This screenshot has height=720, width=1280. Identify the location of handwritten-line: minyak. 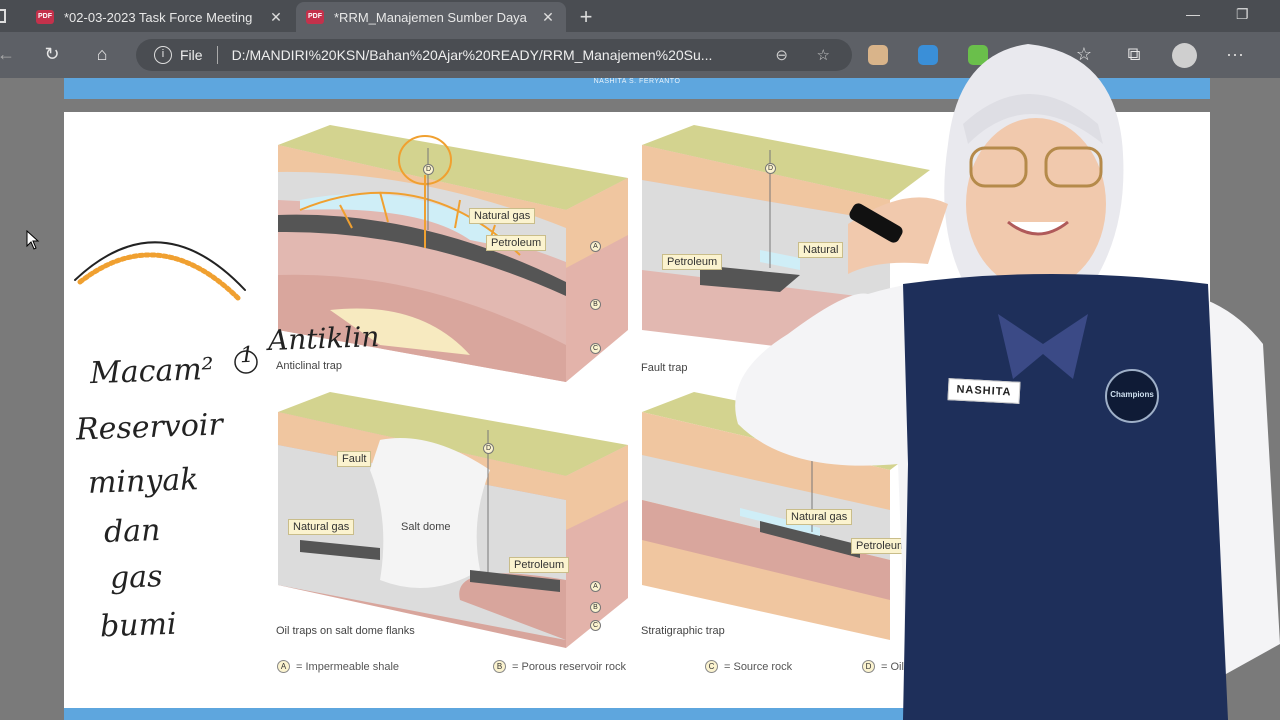
(143, 481).